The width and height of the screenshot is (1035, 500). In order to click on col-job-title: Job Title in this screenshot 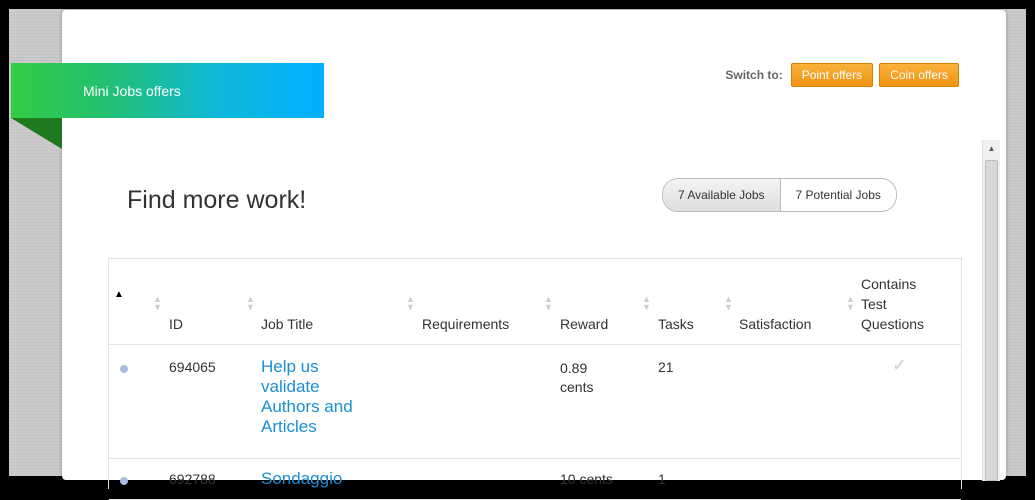, I will do `click(287, 324)`.